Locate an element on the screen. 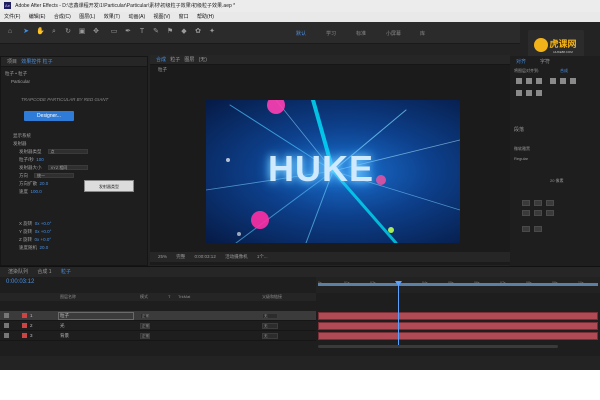  effect-row: 发射器类型点 is located at coordinates (53, 152).